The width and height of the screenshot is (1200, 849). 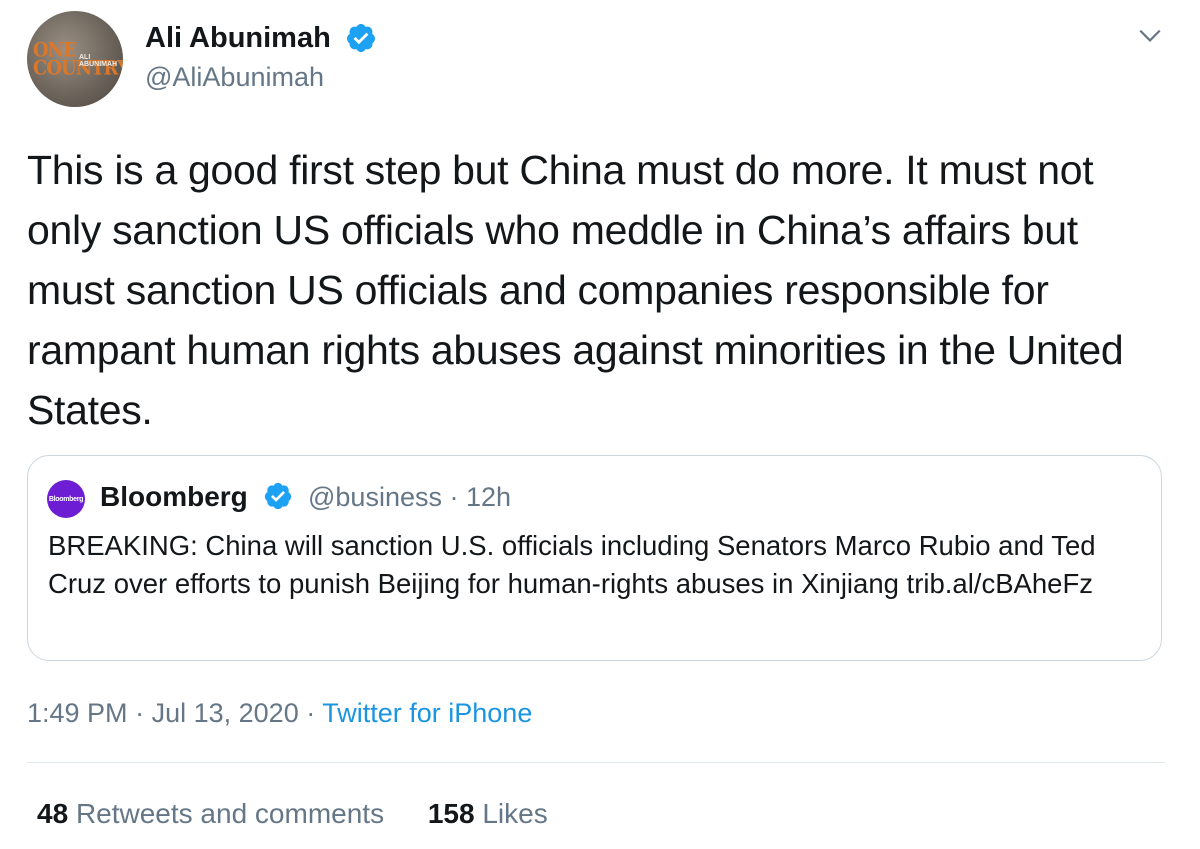 What do you see at coordinates (451, 813) in the screenshot?
I see `likes-count: 158` at bounding box center [451, 813].